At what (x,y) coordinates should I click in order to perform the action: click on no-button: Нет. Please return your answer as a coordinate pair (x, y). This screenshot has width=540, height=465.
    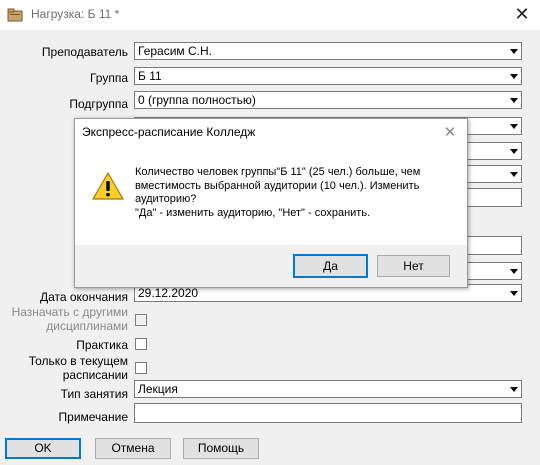
    Looking at the image, I should click on (413, 266).